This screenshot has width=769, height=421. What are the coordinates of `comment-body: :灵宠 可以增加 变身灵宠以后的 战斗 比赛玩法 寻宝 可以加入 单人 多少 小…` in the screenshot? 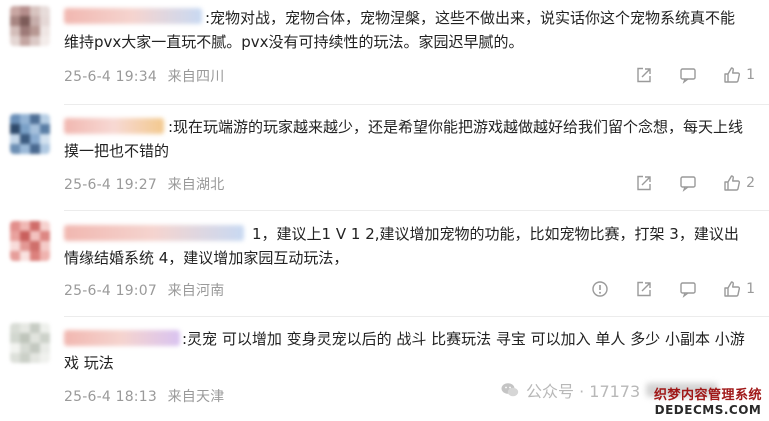 It's located at (404, 351).